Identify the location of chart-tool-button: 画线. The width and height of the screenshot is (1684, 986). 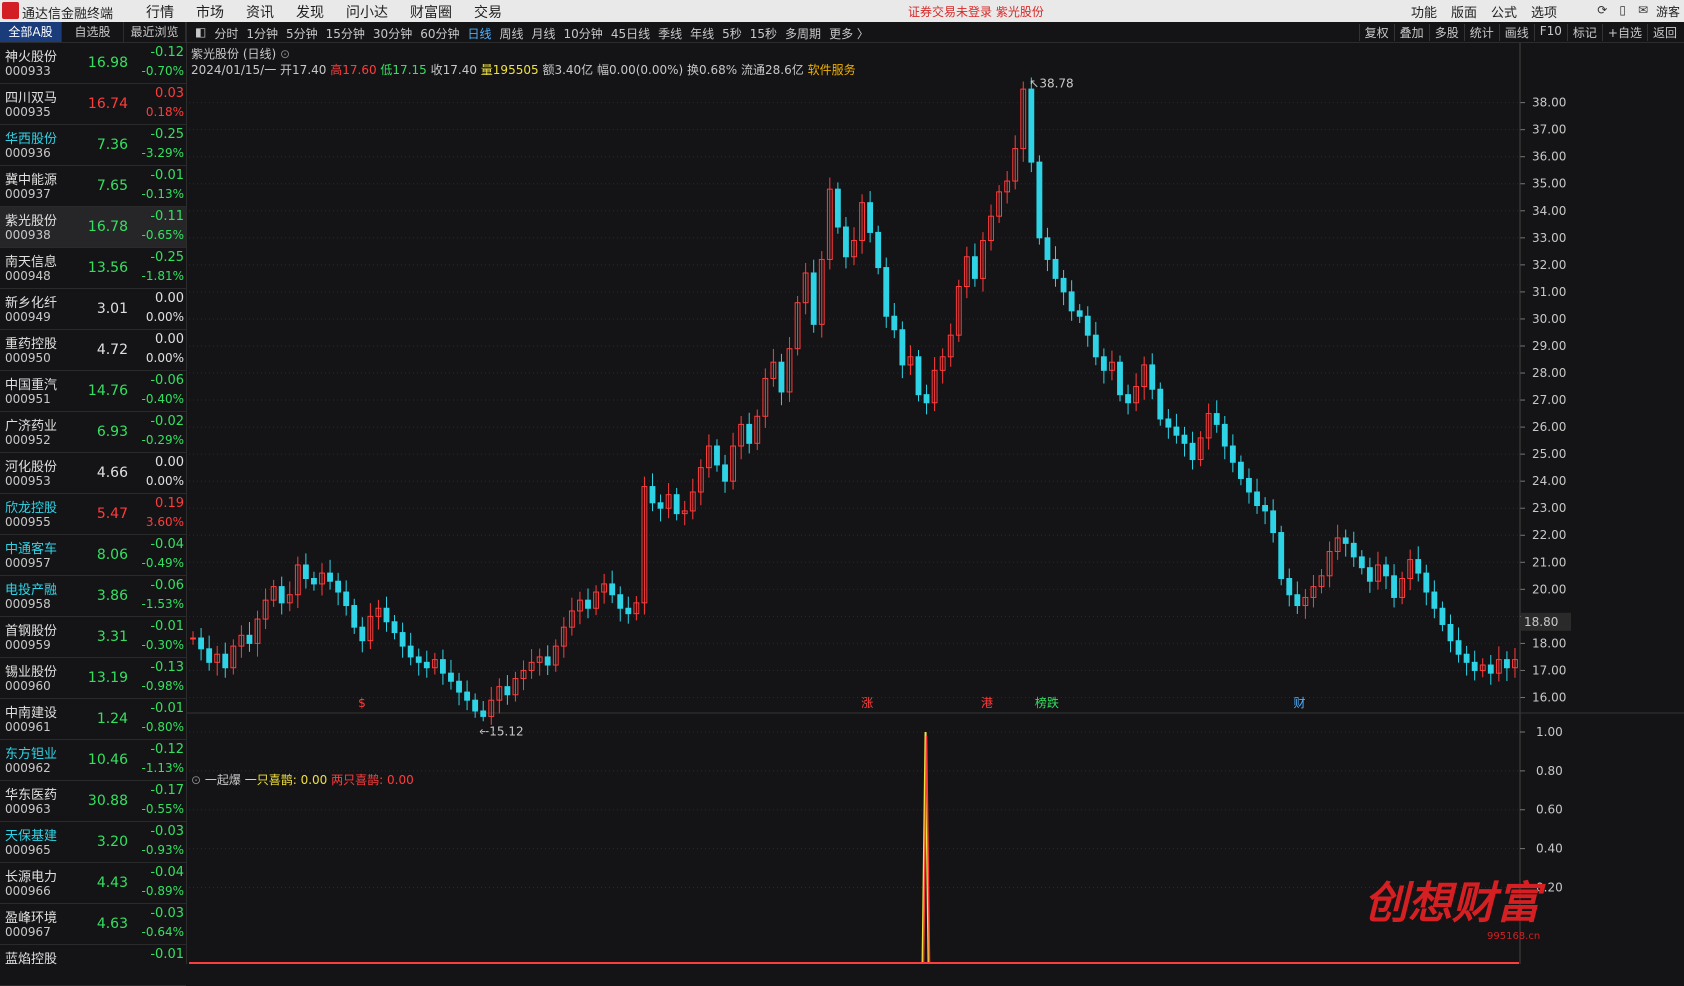
(1516, 32).